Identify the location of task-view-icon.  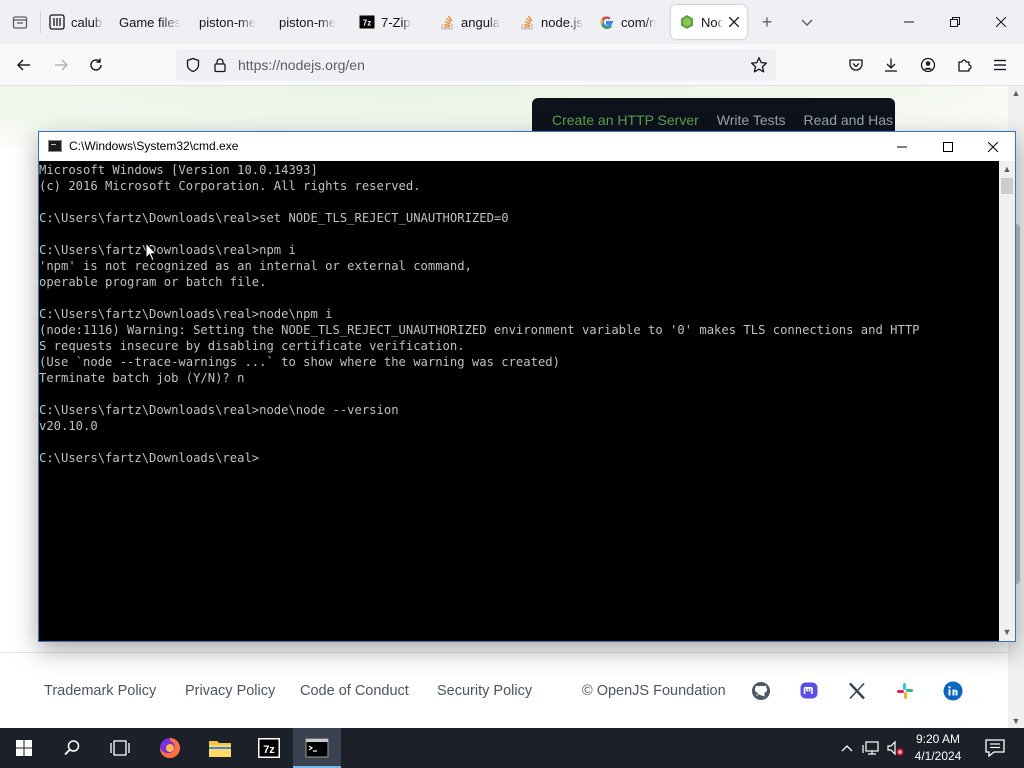
(120, 748).